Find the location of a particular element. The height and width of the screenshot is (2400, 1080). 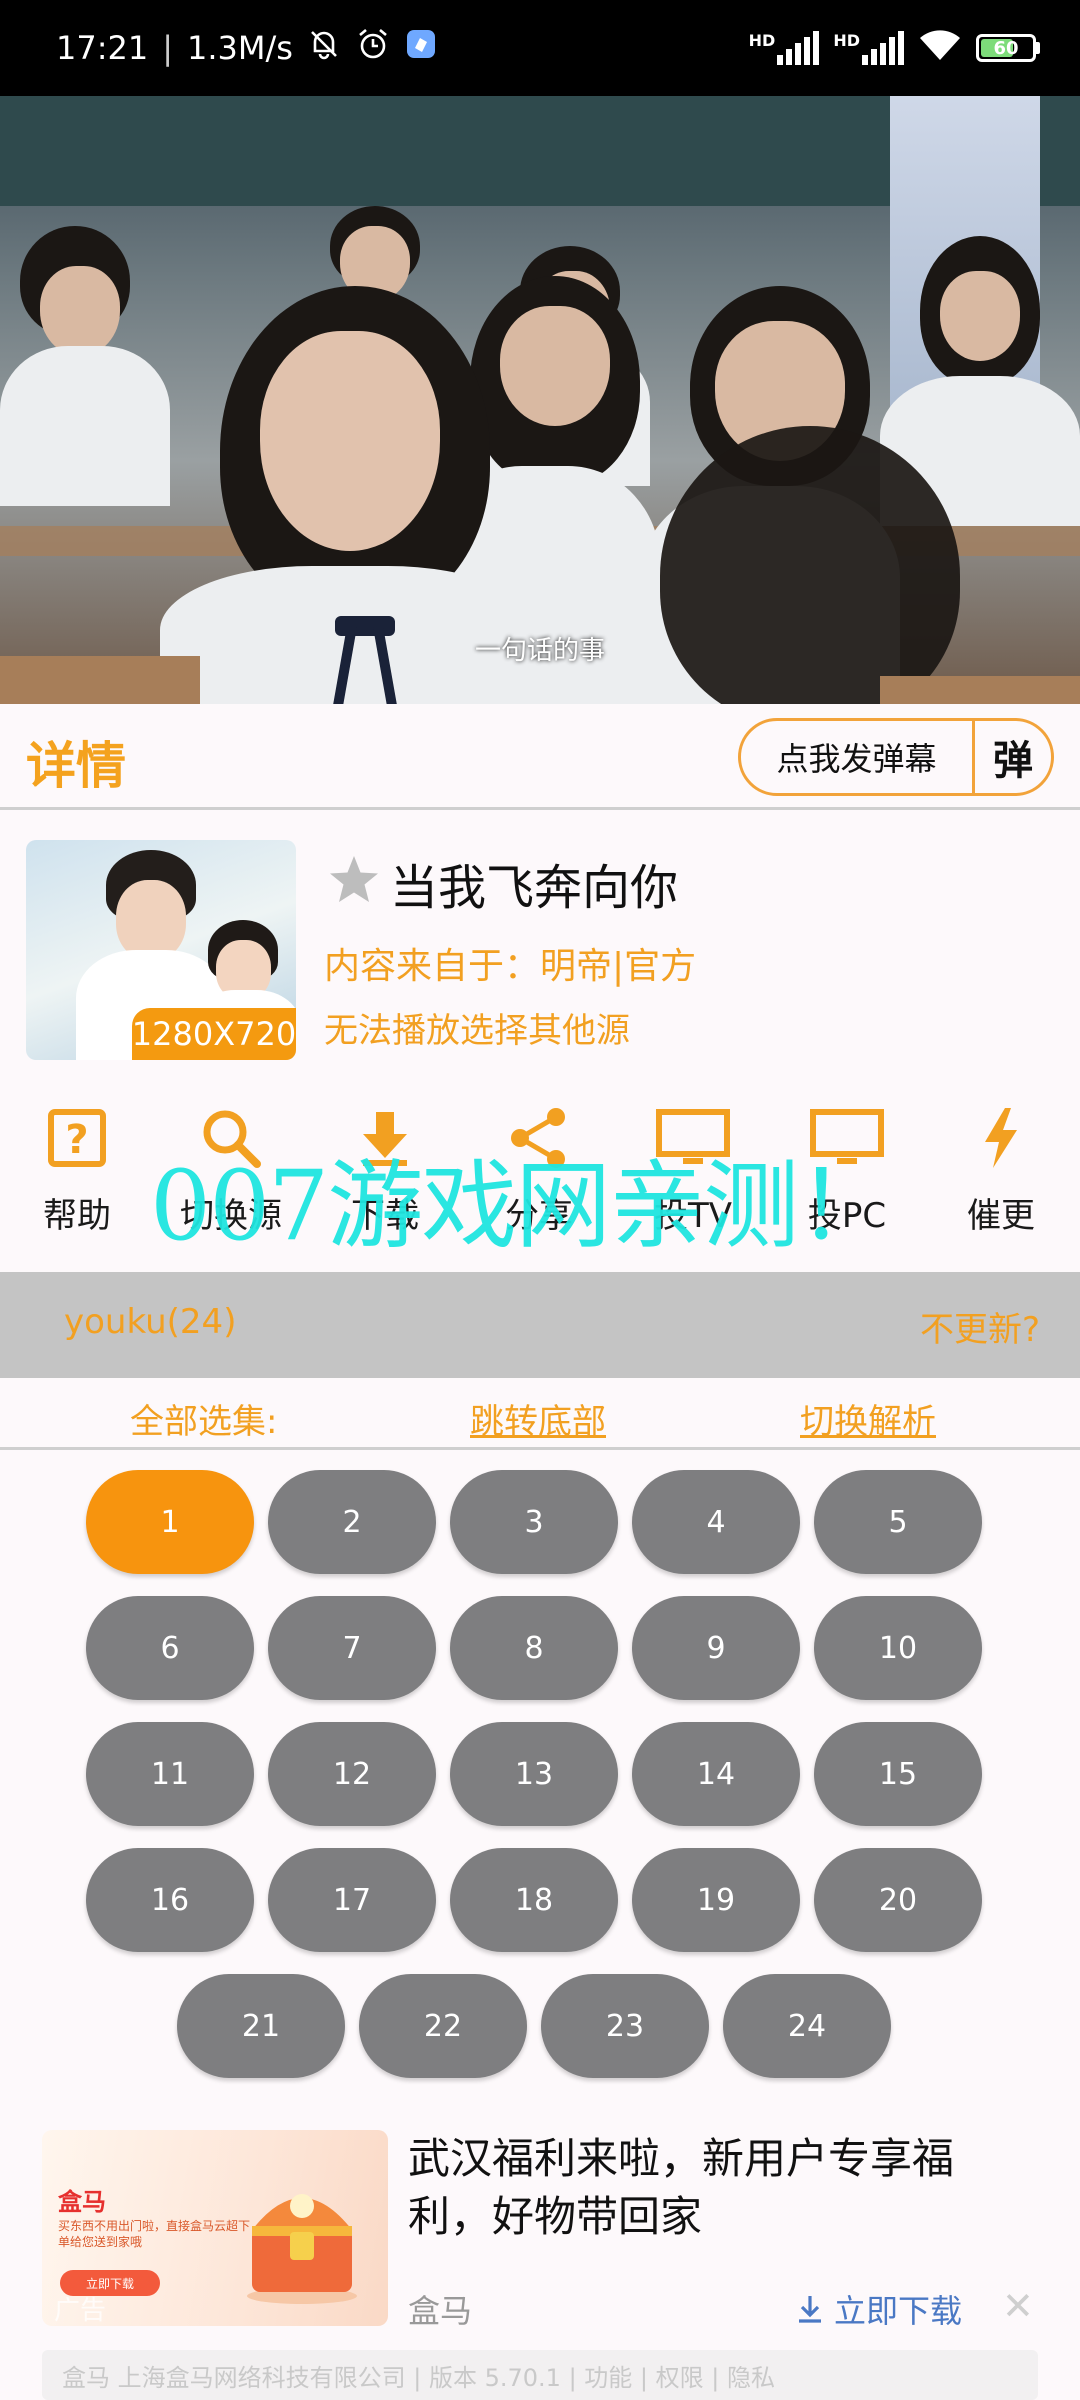

content-source: 内容来自于：明帝|官方 is located at coordinates (510, 966).